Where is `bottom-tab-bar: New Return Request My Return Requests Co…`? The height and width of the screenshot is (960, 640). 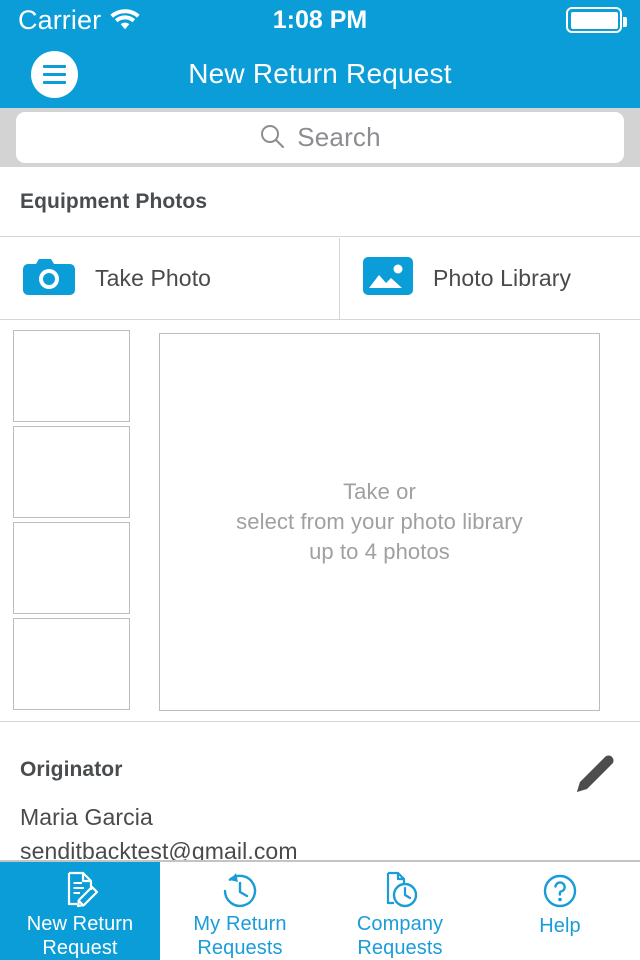 bottom-tab-bar: New Return Request My Return Requests Co… is located at coordinates (320, 910).